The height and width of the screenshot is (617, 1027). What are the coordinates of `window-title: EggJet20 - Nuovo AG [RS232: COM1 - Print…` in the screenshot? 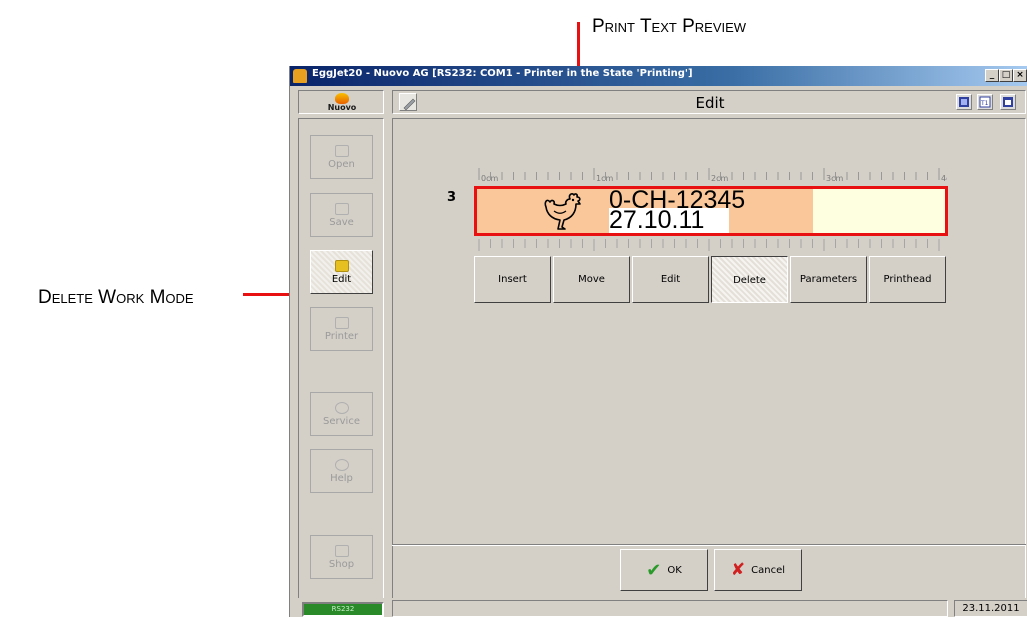 It's located at (502, 73).